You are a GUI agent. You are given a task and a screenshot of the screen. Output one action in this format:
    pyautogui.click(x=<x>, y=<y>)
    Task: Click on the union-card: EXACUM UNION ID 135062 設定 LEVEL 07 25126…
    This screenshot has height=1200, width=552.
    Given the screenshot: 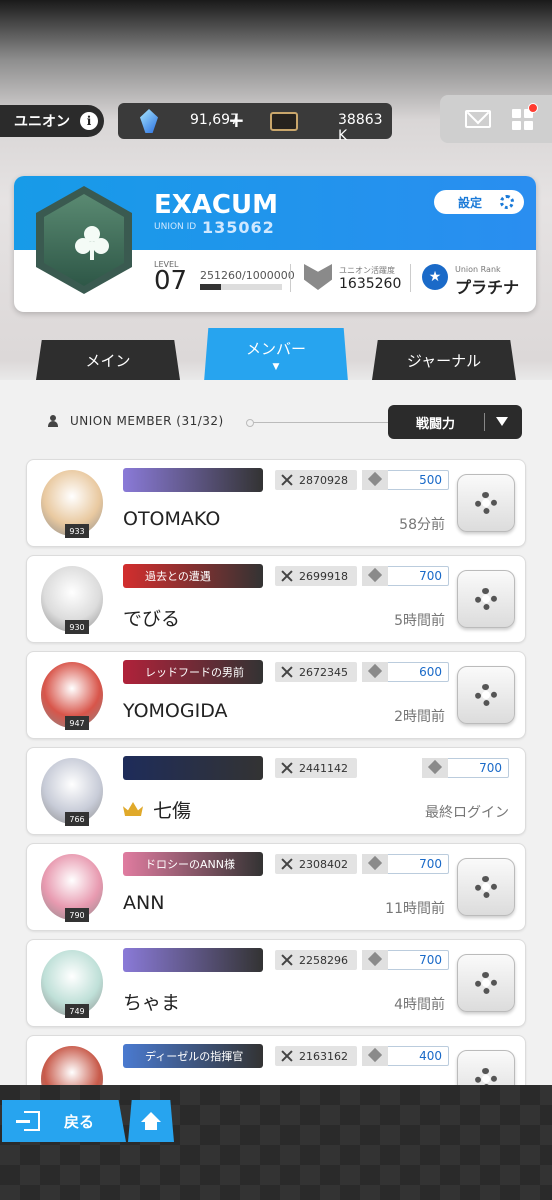 What is the action you would take?
    pyautogui.click(x=275, y=244)
    